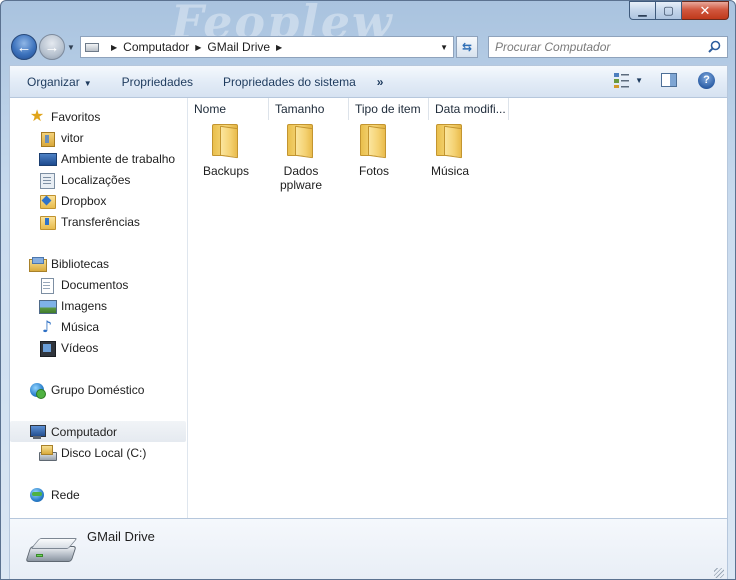 The image size is (736, 580). Describe the element at coordinates (706, 80) in the screenshot. I see `help-icon: ?` at that location.